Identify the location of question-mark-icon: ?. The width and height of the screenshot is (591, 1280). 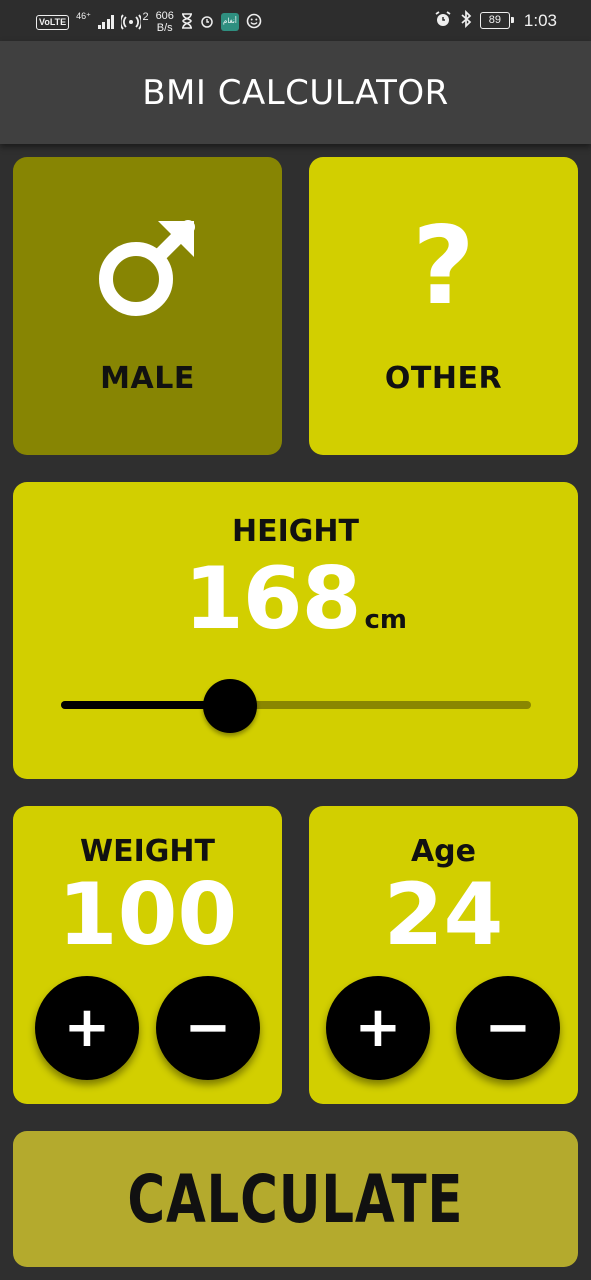
(444, 266).